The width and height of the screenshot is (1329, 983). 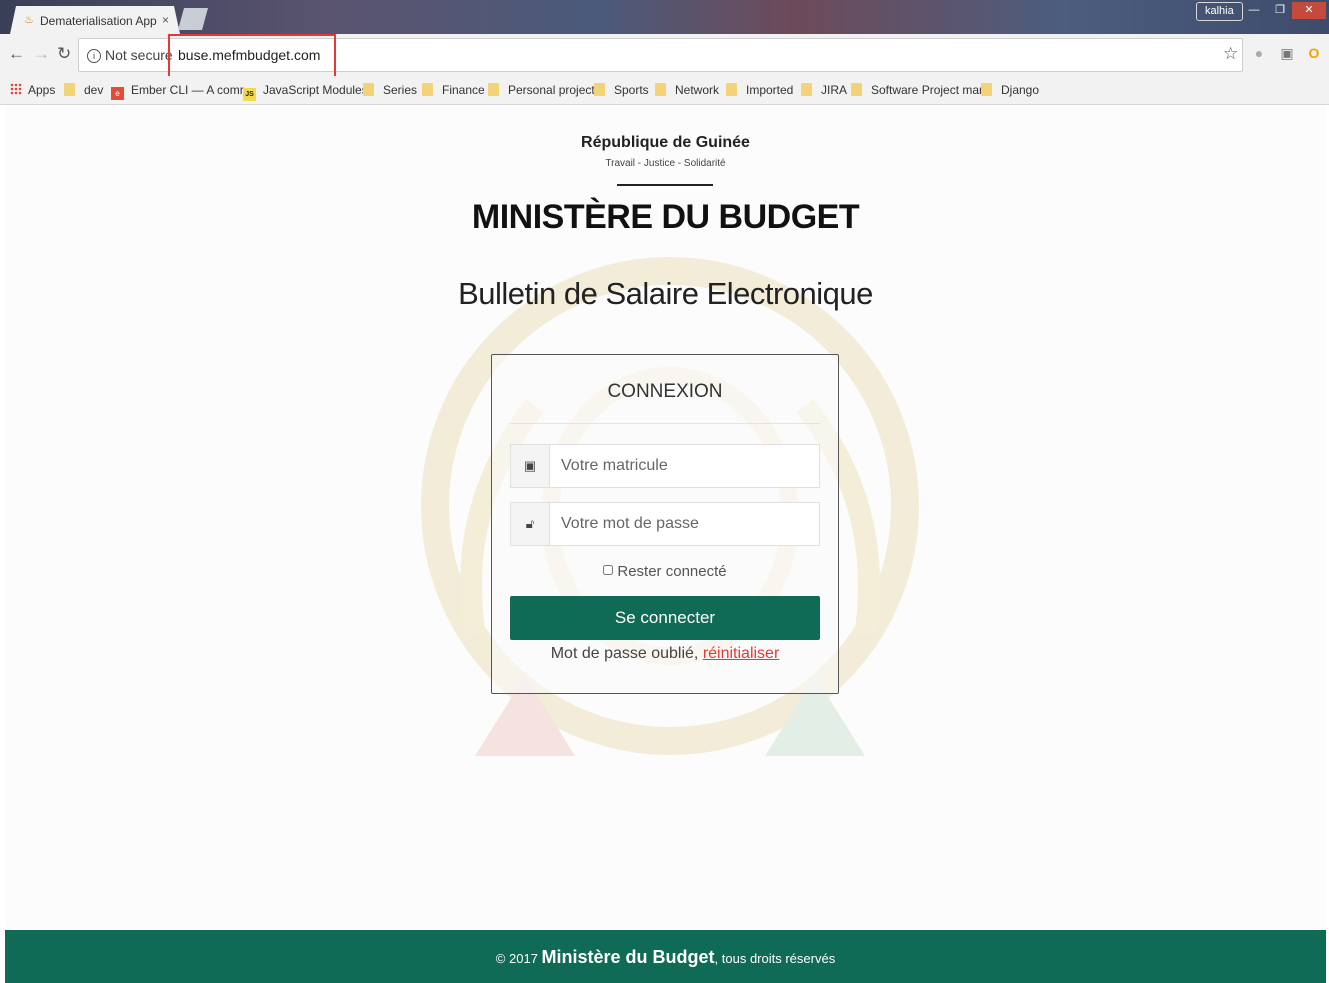 What do you see at coordinates (608, 570) in the screenshot?
I see `remember-me-checkbox` at bounding box center [608, 570].